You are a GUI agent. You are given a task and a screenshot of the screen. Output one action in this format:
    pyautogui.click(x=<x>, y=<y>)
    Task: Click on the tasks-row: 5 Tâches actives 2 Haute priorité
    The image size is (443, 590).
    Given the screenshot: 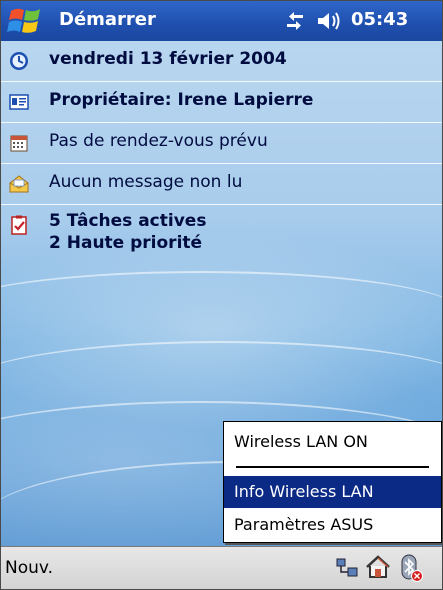 What is the action you would take?
    pyautogui.click(x=221, y=239)
    